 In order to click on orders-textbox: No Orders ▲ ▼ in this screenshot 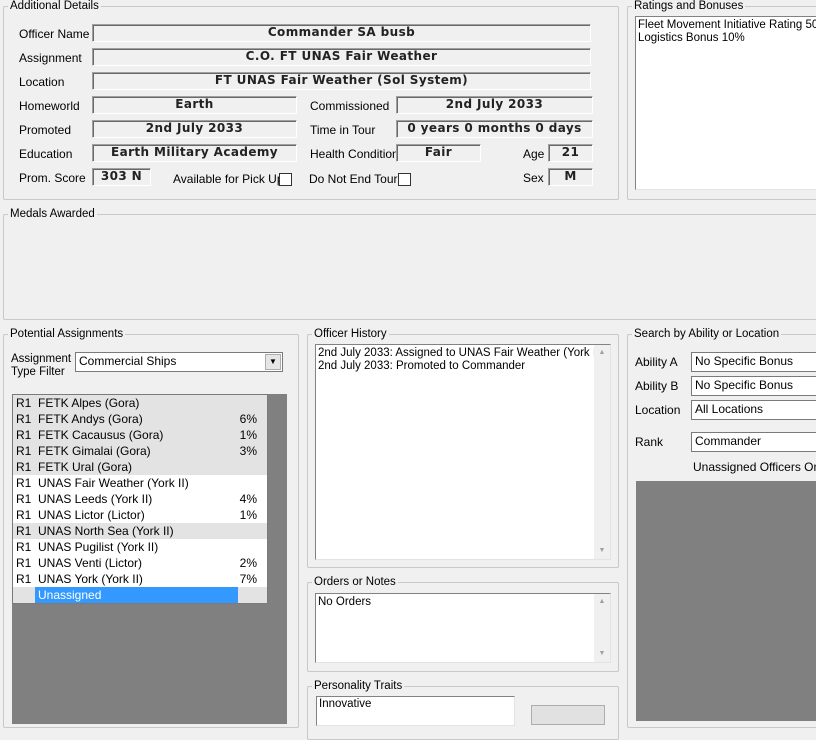, I will do `click(463, 628)`.